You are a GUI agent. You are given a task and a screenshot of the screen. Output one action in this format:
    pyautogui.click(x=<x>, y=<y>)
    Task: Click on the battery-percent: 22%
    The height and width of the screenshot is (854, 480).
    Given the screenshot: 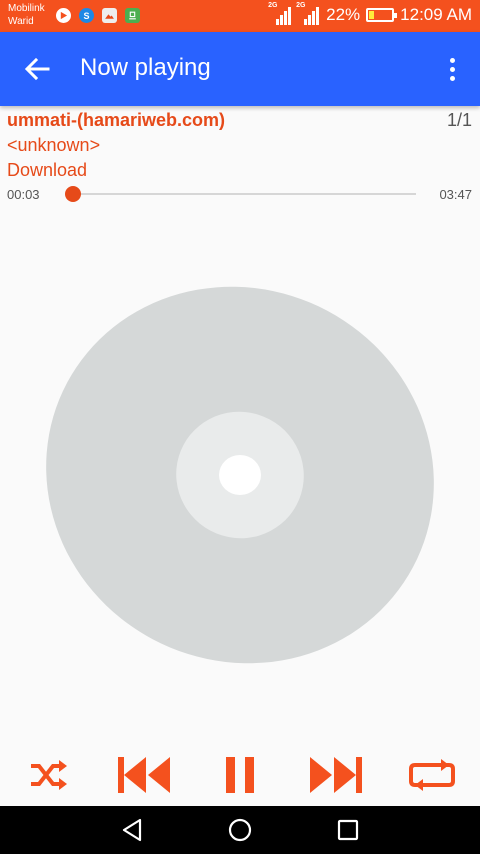 What is the action you would take?
    pyautogui.click(x=343, y=14)
    